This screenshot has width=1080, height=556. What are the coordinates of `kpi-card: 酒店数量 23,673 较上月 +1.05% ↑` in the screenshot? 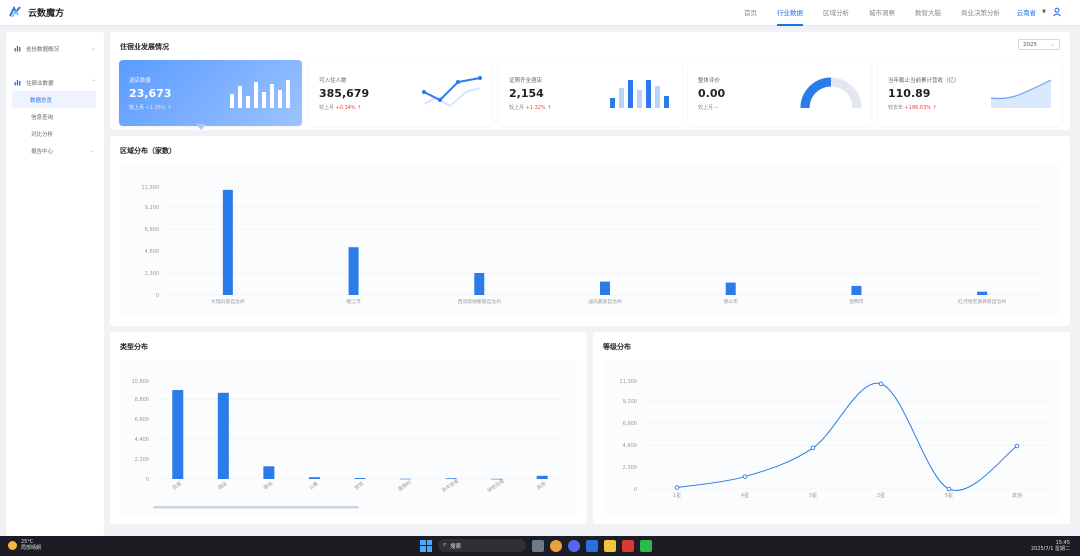 It's located at (210, 93).